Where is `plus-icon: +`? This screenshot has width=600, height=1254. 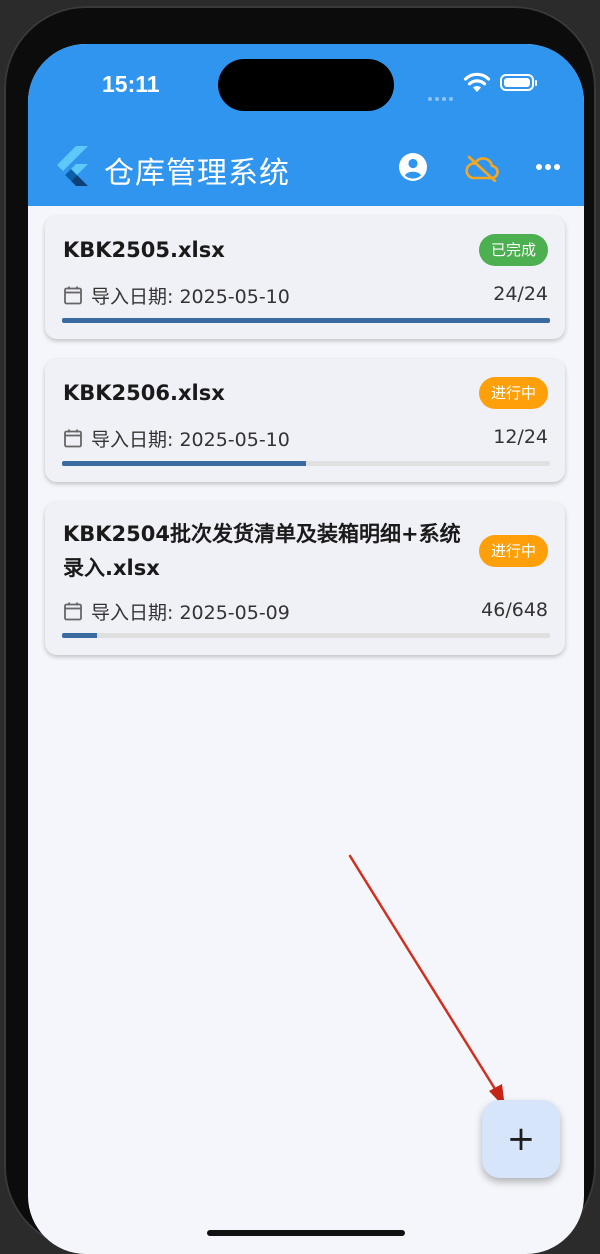
plus-icon: + is located at coordinates (521, 1139).